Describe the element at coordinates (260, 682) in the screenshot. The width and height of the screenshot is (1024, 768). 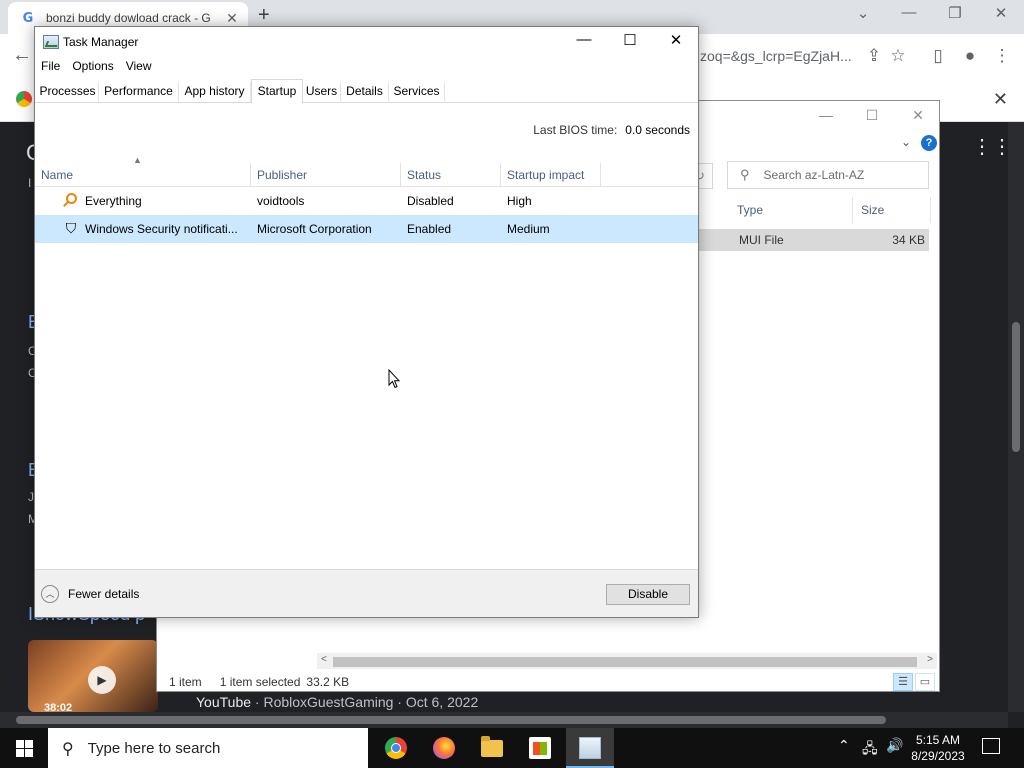
I see `status-selected: 1 item selected` at that location.